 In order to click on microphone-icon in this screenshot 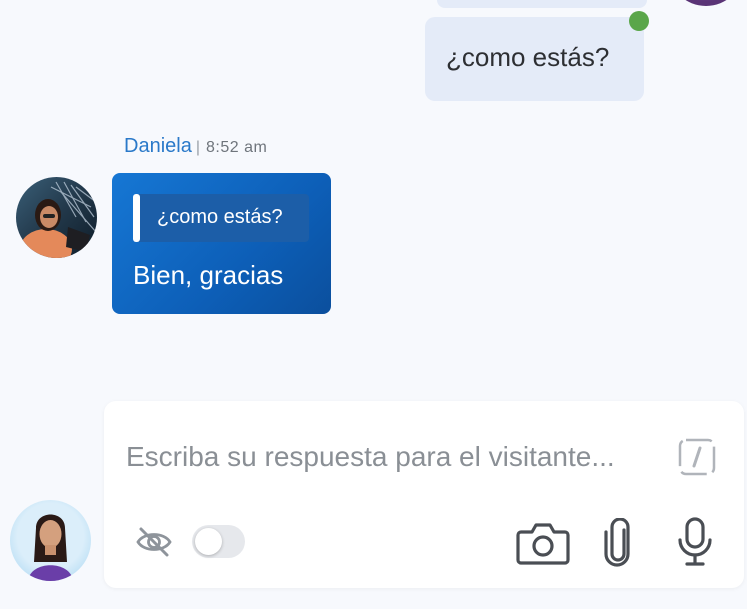, I will do `click(695, 542)`.